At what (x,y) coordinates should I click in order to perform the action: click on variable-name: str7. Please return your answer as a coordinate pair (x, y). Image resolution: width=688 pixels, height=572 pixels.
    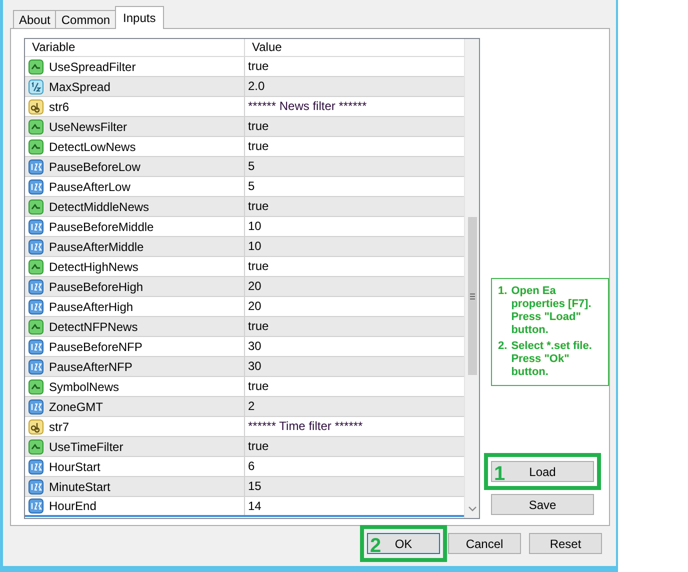
    Looking at the image, I should click on (59, 427).